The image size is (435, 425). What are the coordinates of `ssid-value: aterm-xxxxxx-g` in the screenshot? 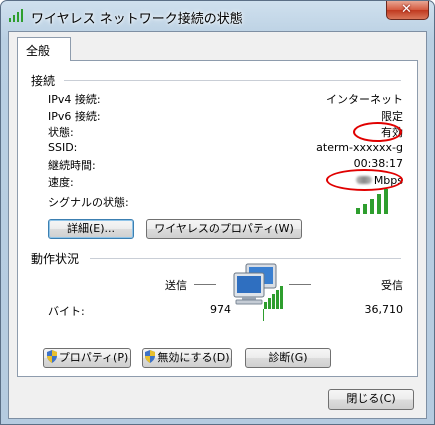 It's located at (359, 147).